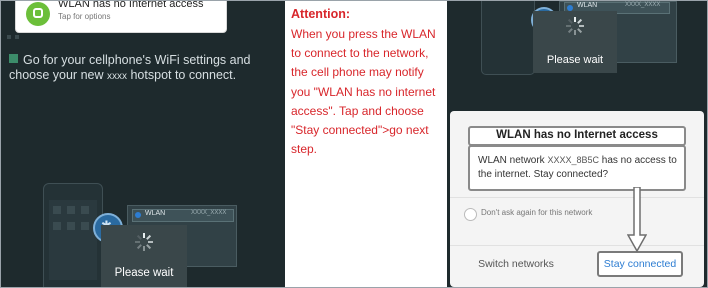 The image size is (708, 288). What do you see at coordinates (73, 240) in the screenshot?
I see `phone-screen` at bounding box center [73, 240].